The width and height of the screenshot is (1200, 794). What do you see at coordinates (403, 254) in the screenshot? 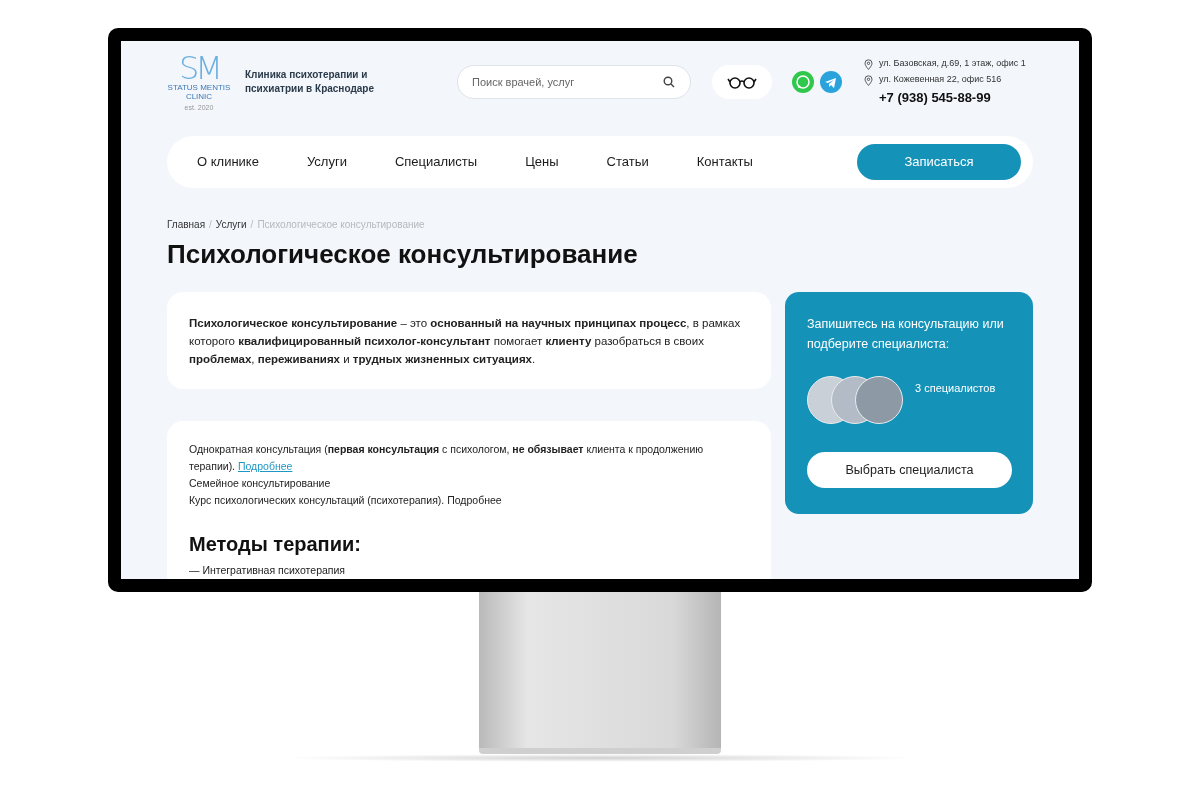
I see `page-title: Психологическое консультирование` at bounding box center [403, 254].